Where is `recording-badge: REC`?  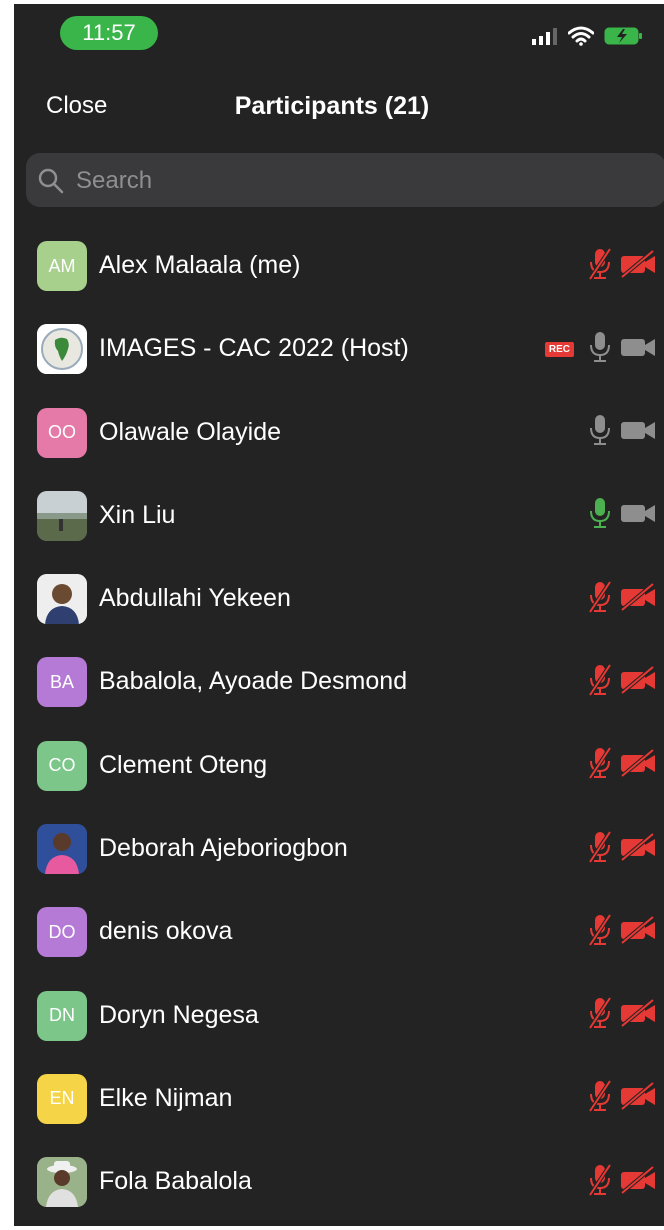
recording-badge: REC is located at coordinates (559, 349).